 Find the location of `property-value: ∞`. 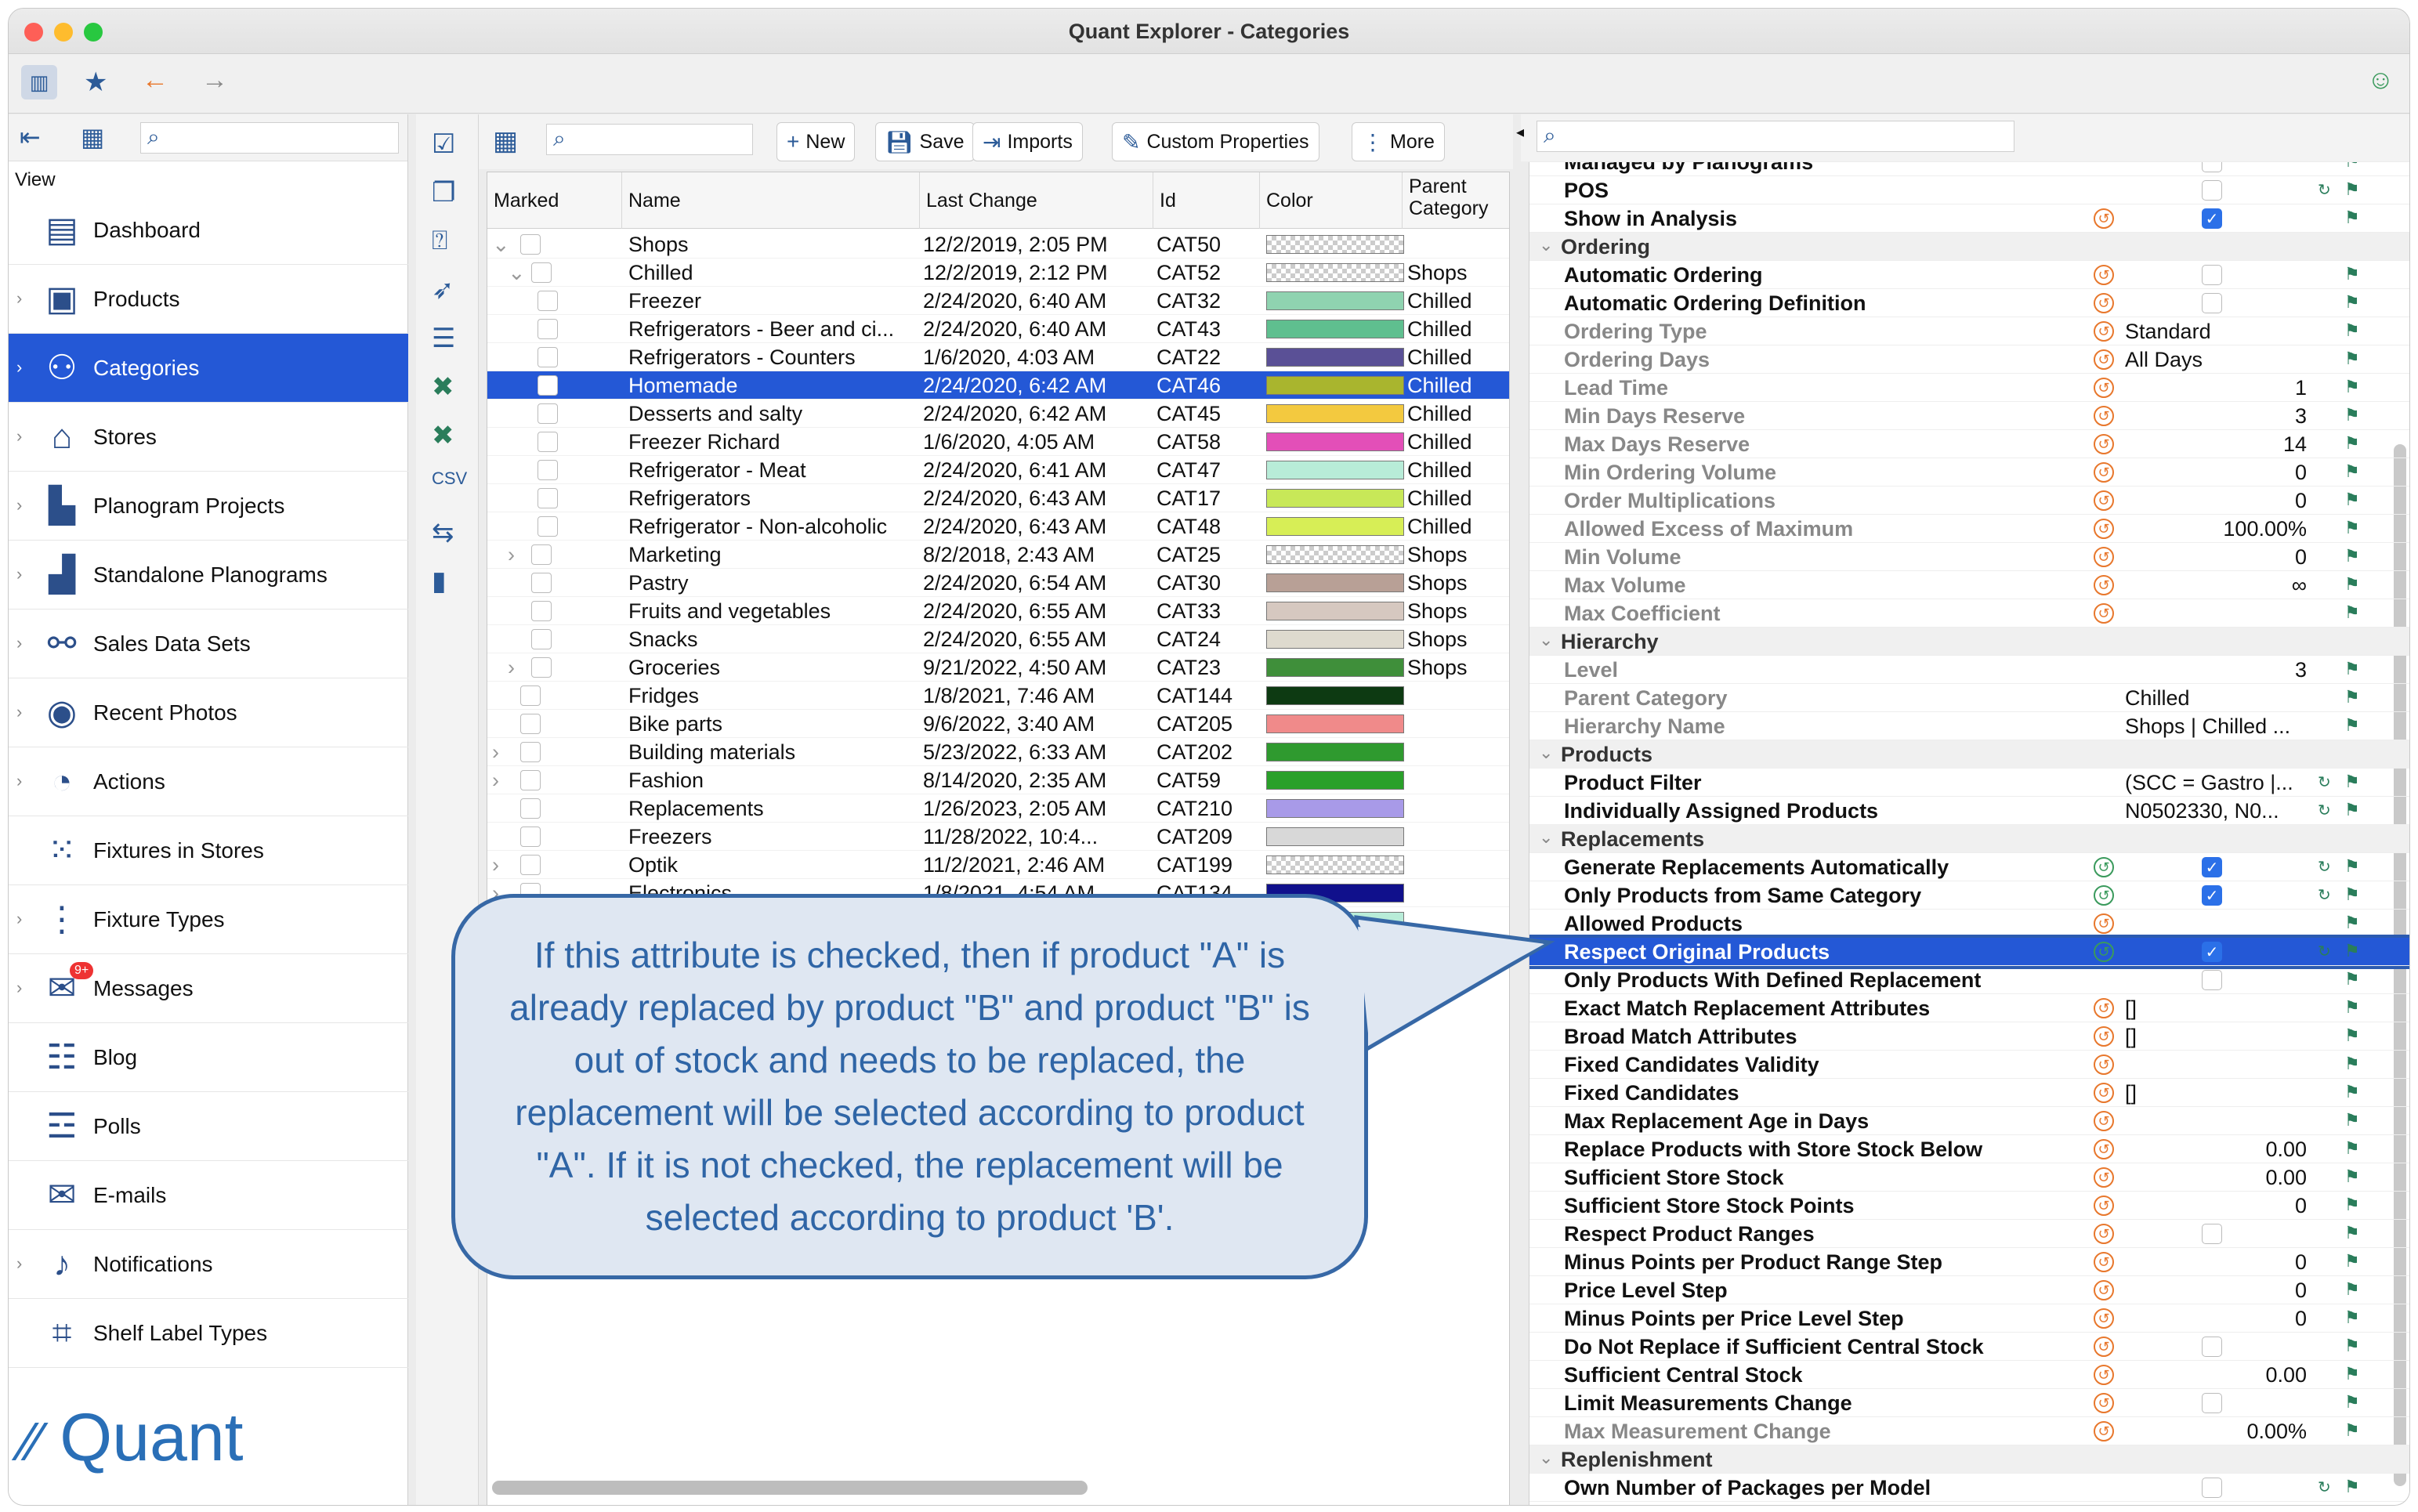

property-value: ∞ is located at coordinates (2299, 586).